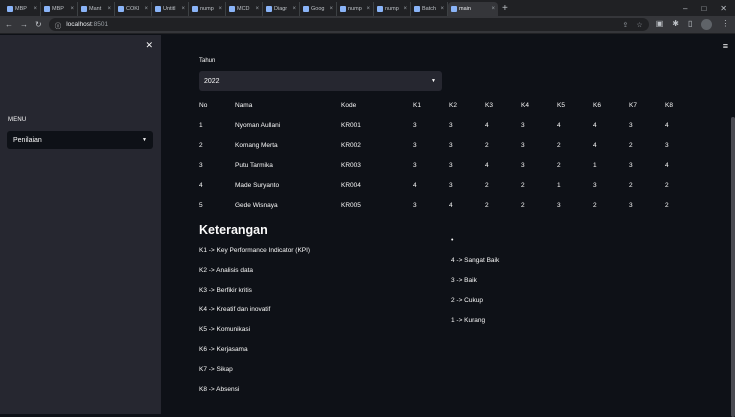  Describe the element at coordinates (170, 9) in the screenshot. I see `browser-tab: Untitl ×` at that location.